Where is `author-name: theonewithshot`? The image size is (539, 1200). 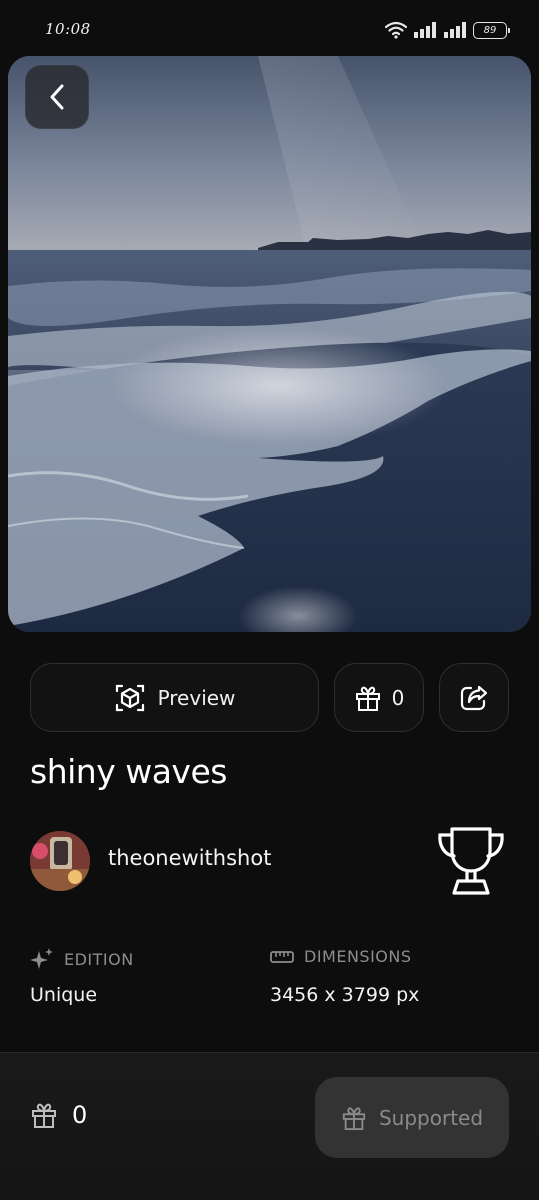
author-name: theonewithshot is located at coordinates (189, 858).